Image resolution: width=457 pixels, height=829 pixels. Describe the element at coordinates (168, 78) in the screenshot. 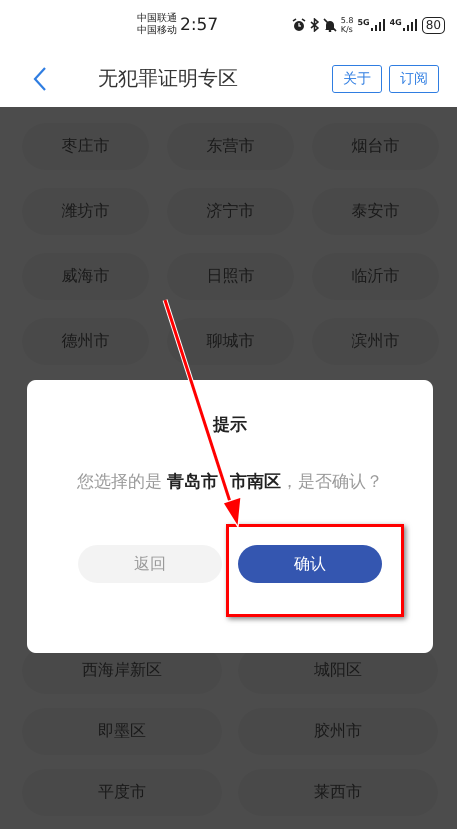

I see `page-title: 无犯罪证明专区` at that location.